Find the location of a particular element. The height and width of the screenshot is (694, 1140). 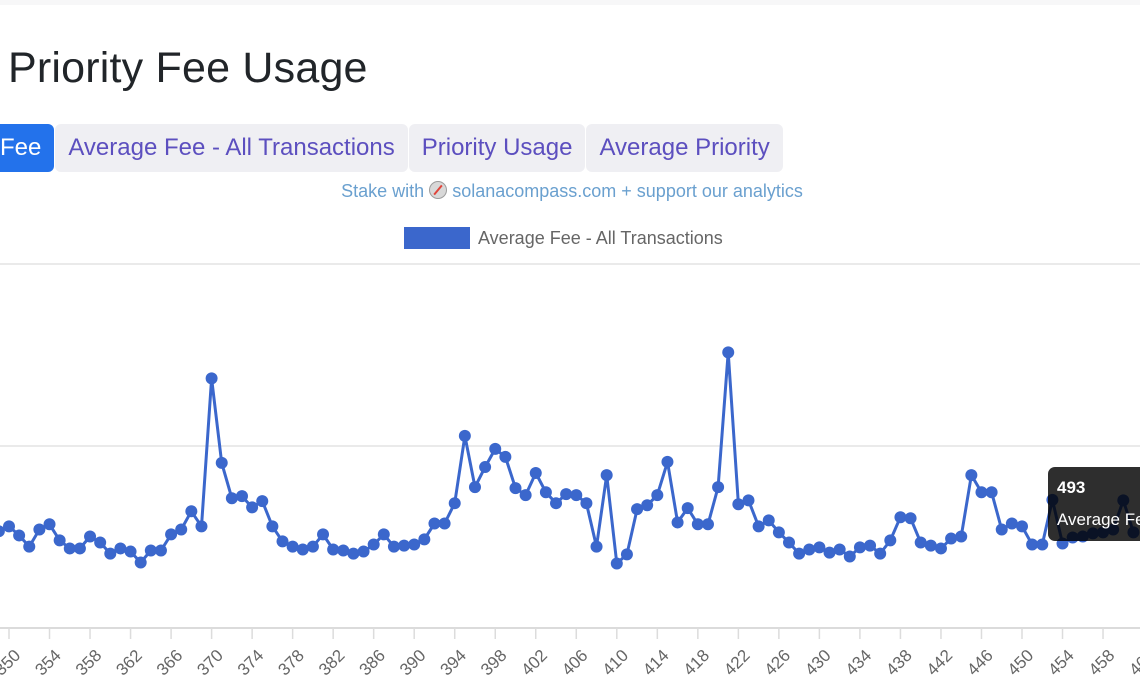

x-tick-label: 434 is located at coordinates (858, 662).